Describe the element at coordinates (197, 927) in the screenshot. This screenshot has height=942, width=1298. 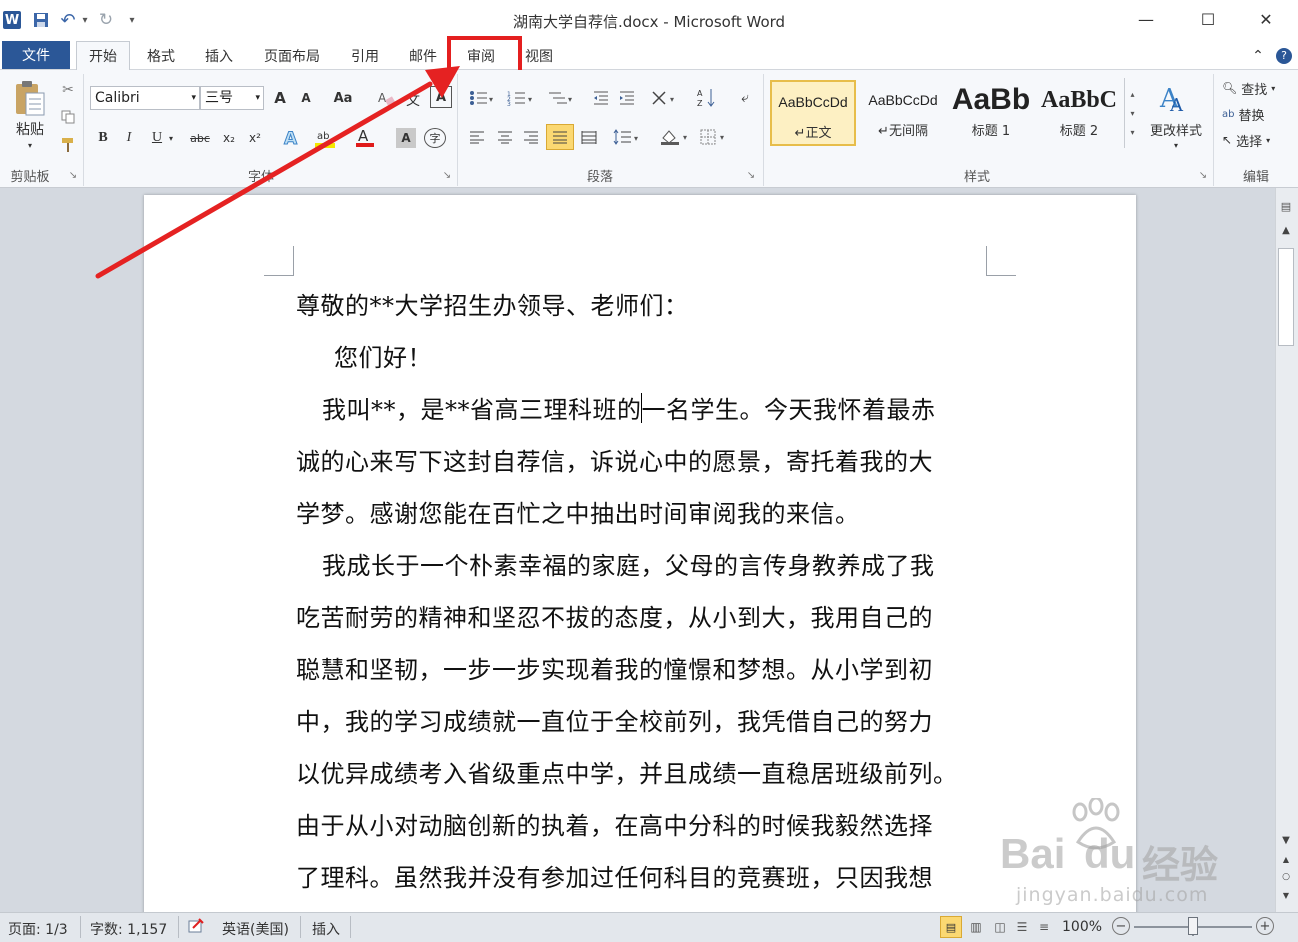
I see `proofing-icon` at that location.